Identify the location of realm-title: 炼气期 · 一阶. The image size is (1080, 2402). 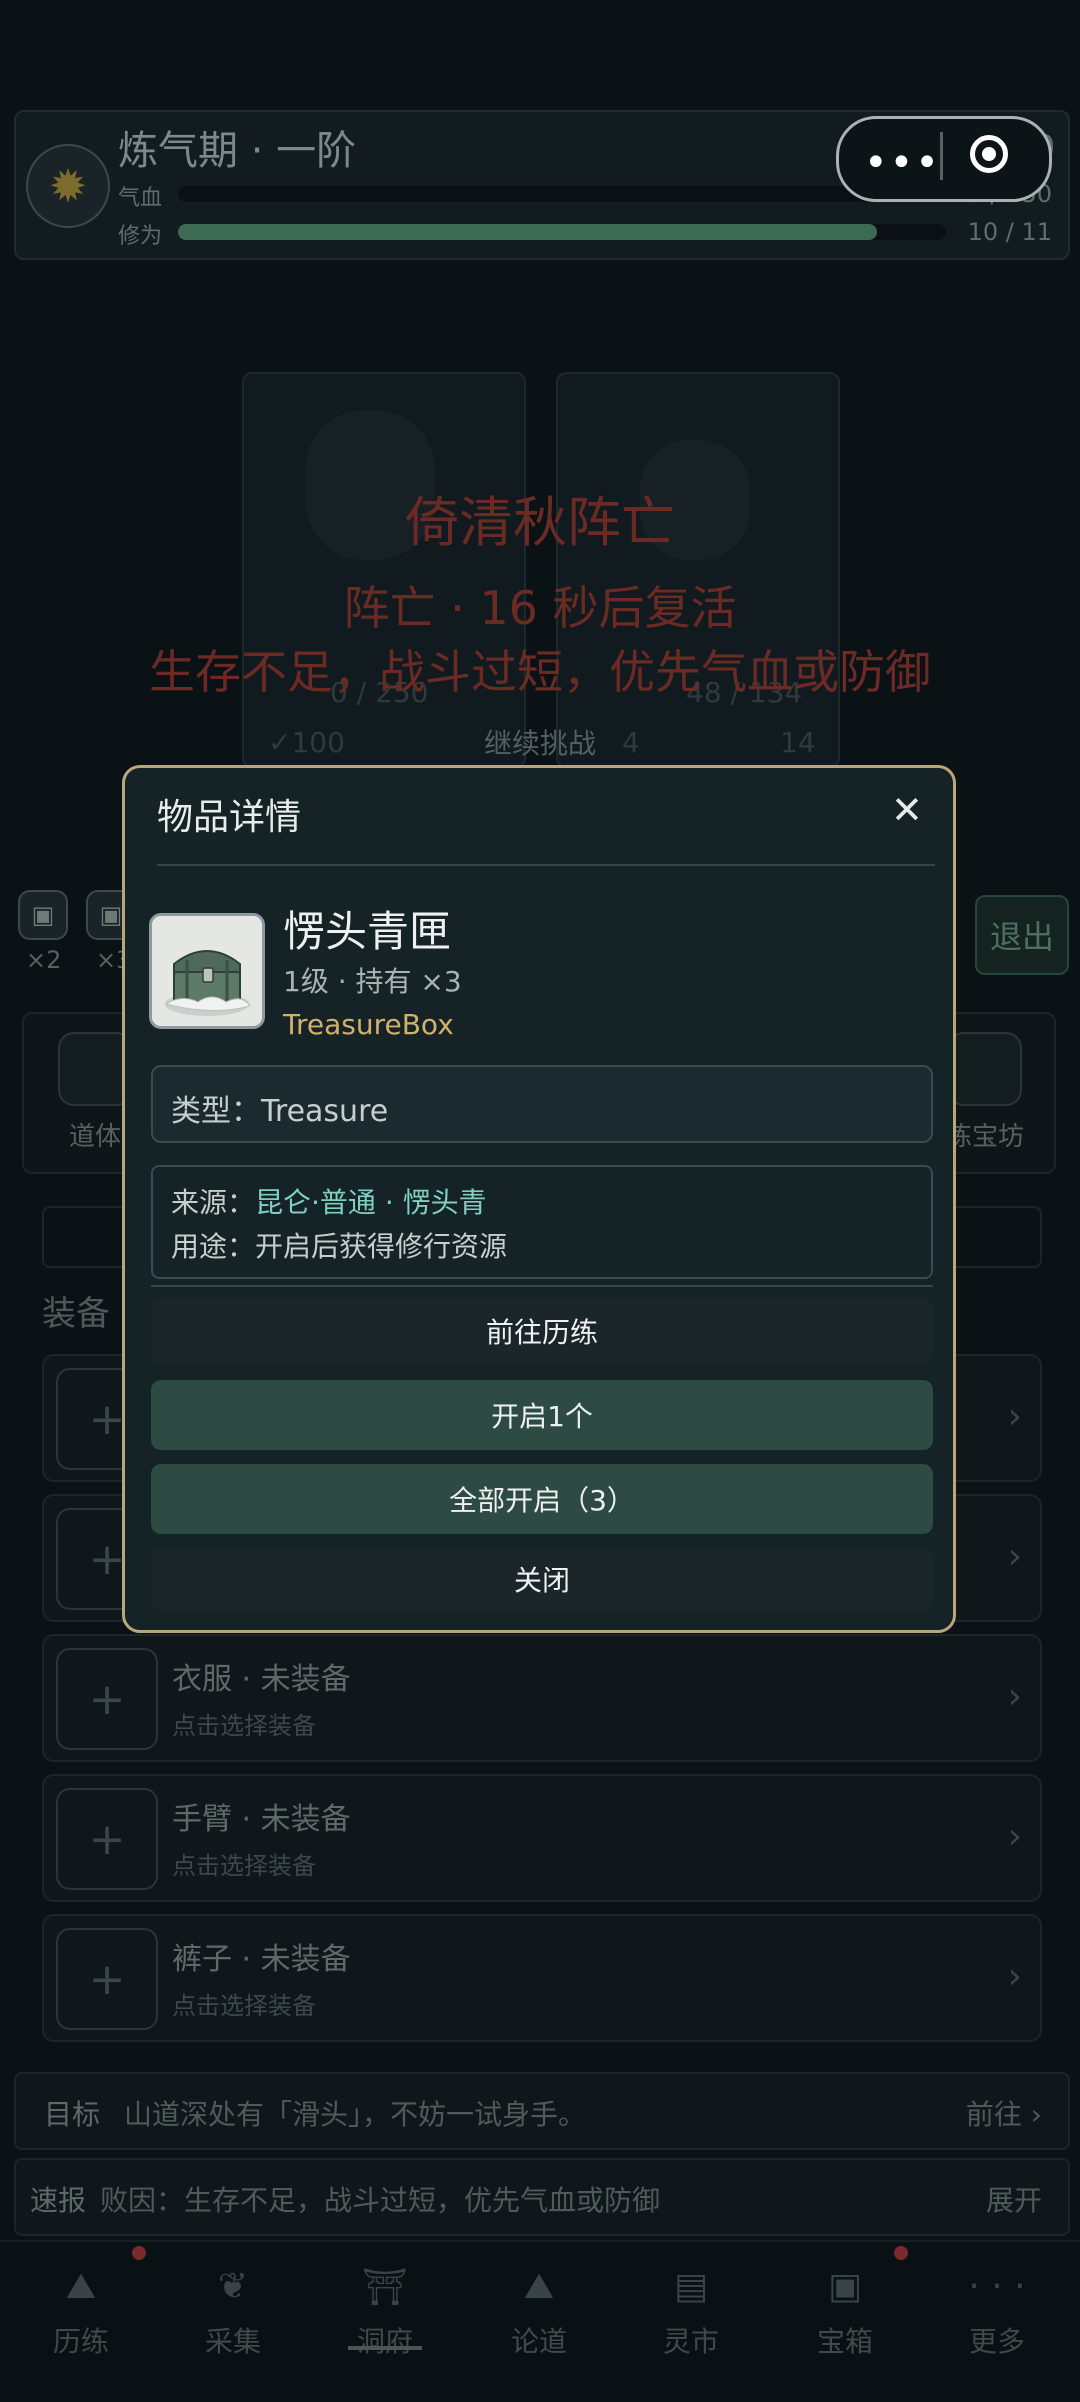
(237, 151).